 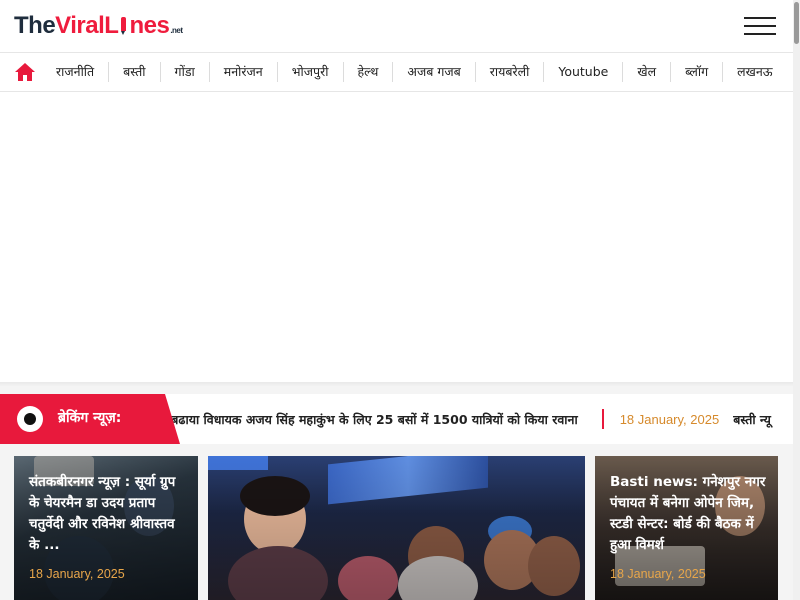 I want to click on site-logo: TheViralL nes.net, so click(x=98, y=26).